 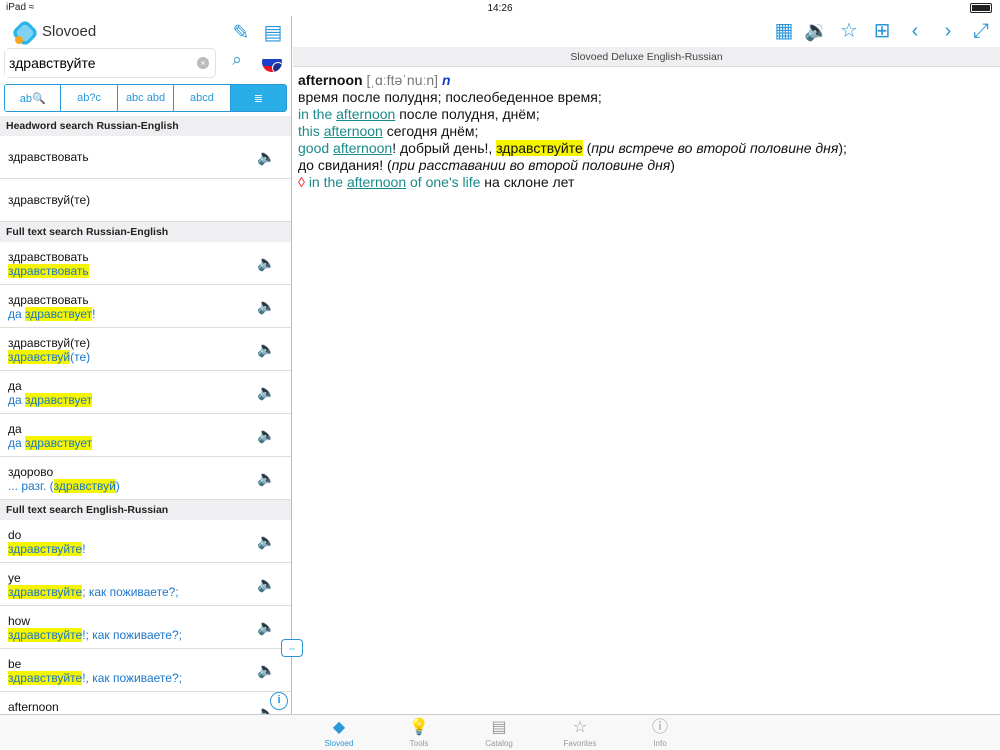 I want to click on list-item: how здравствуйте!; как поживаете?; 🔈, so click(x=145, y=627).